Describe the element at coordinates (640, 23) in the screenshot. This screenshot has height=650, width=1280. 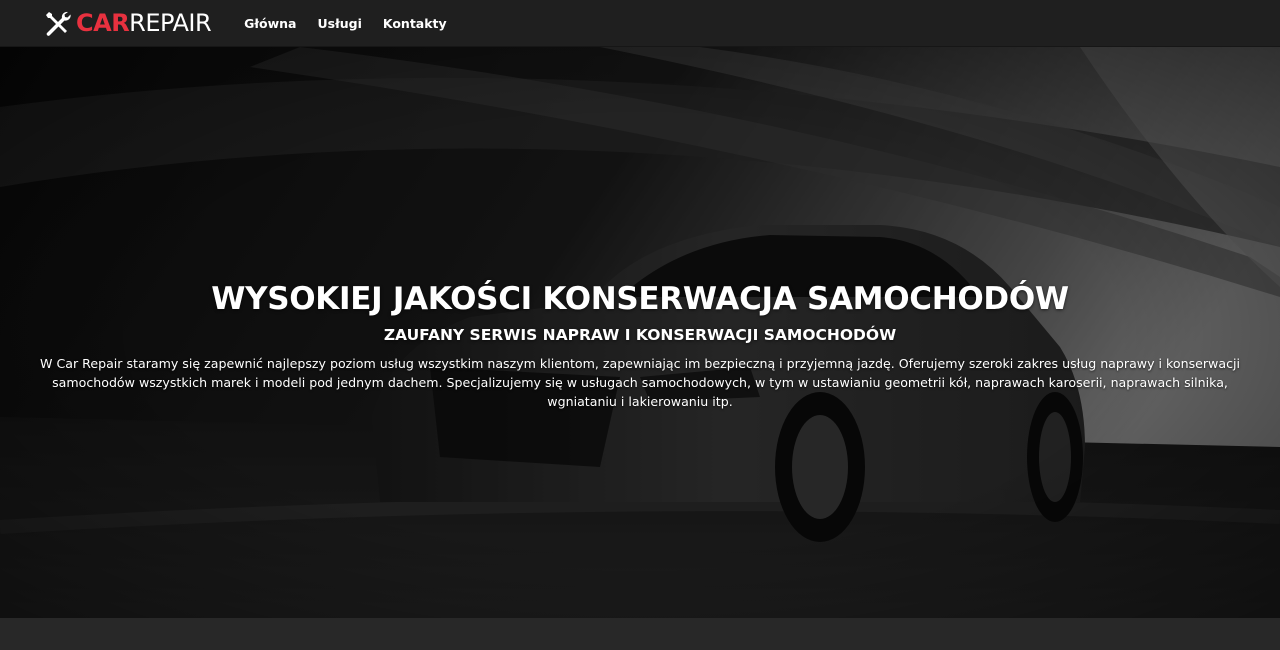
I see `navbar: CARREPAIR Główna Usługi Kontakty` at that location.